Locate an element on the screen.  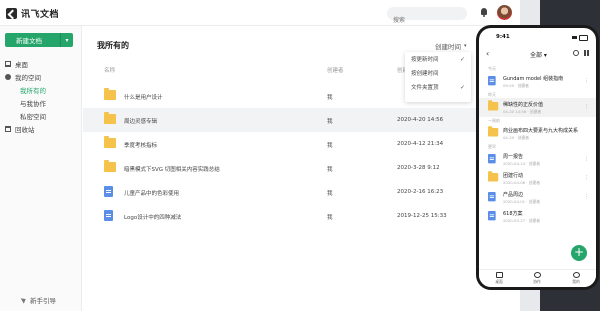
back-icon: ‹ is located at coordinates (487, 53).